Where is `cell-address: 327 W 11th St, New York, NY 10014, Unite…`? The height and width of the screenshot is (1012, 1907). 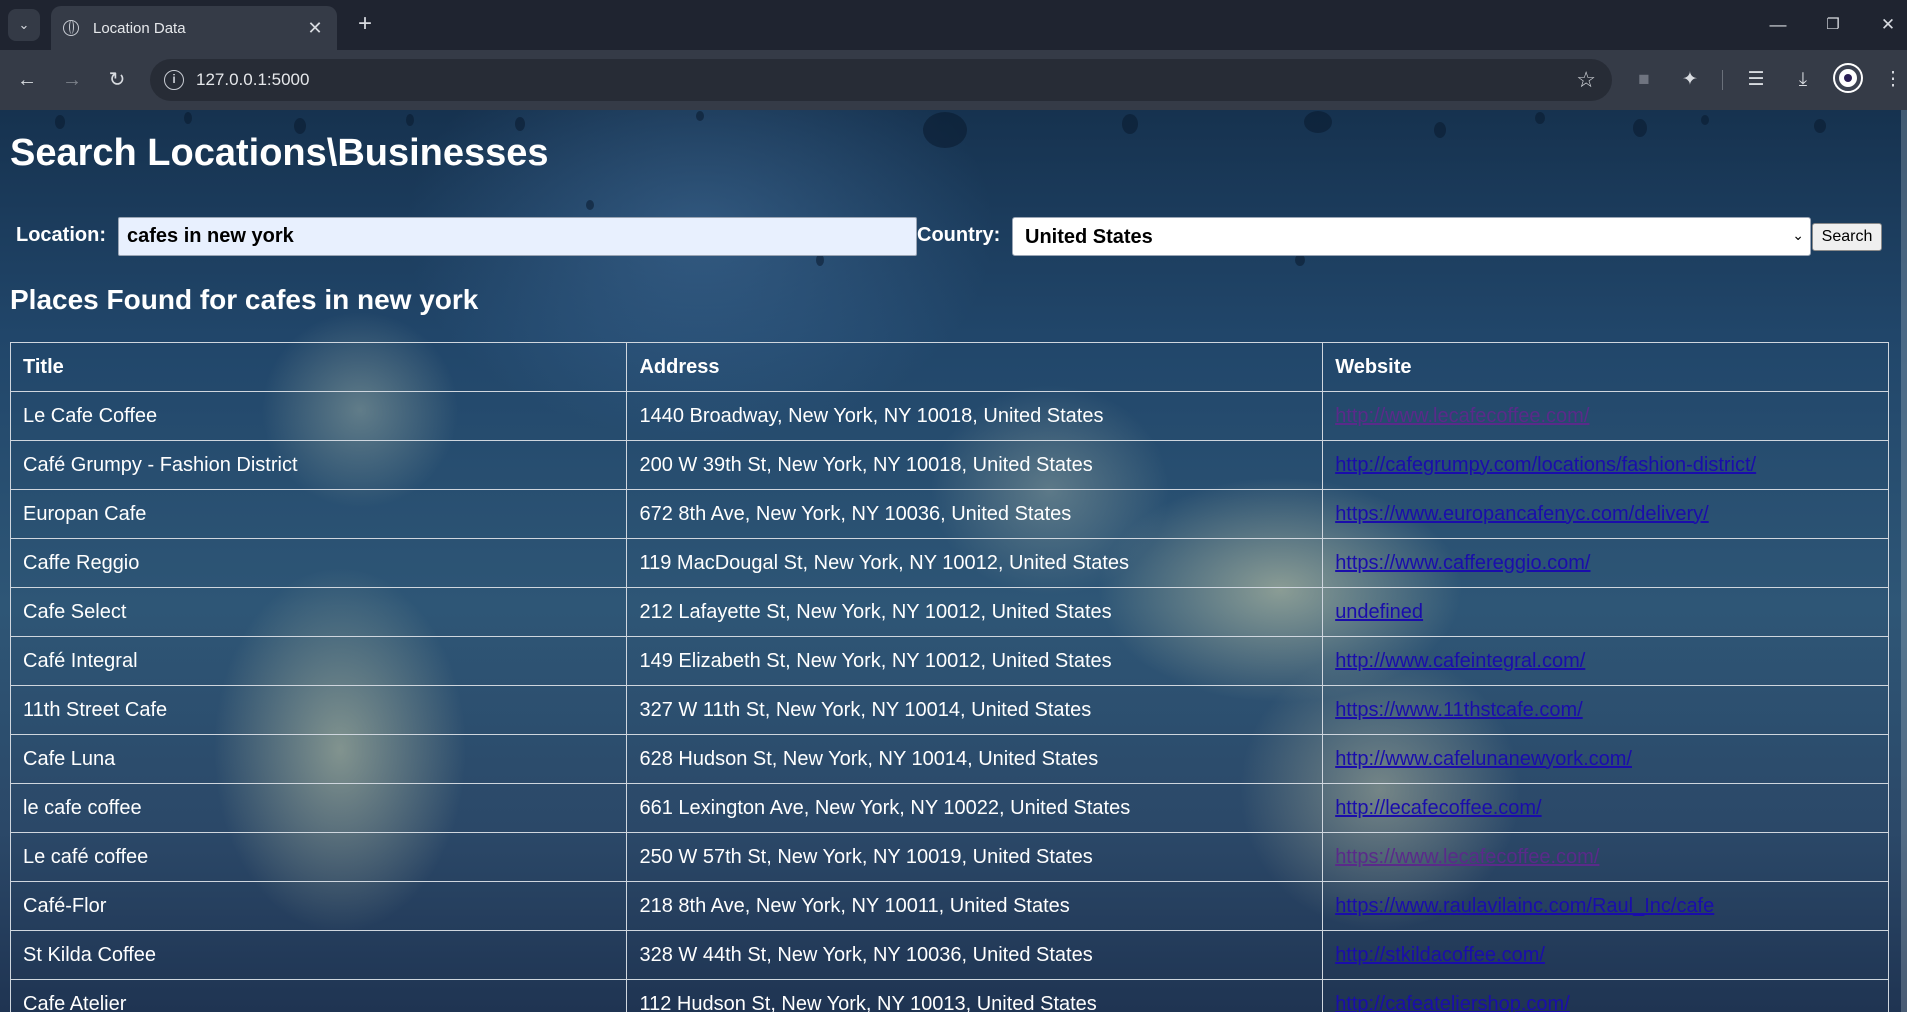
cell-address: 327 W 11th St, New York, NY 10014, Unite… is located at coordinates (975, 710).